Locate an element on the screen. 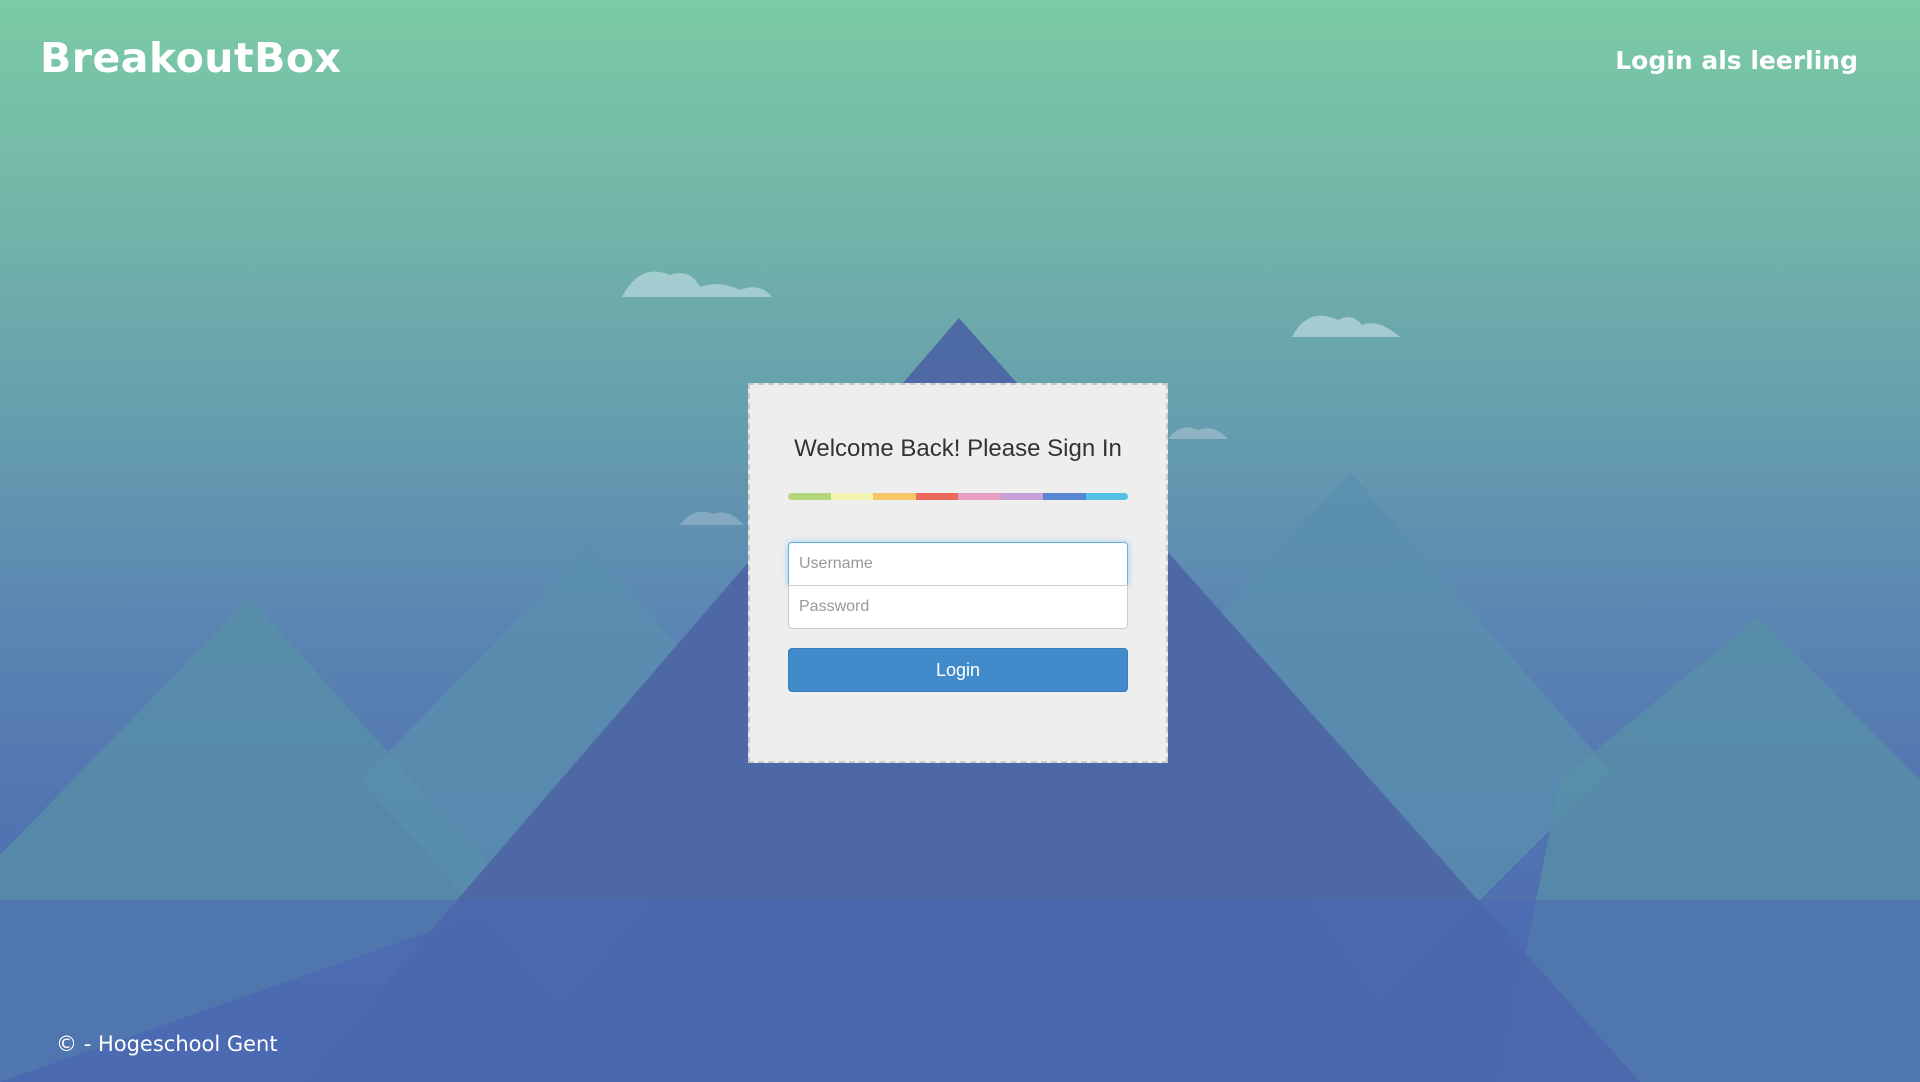  rainbow-divider is located at coordinates (958, 496).